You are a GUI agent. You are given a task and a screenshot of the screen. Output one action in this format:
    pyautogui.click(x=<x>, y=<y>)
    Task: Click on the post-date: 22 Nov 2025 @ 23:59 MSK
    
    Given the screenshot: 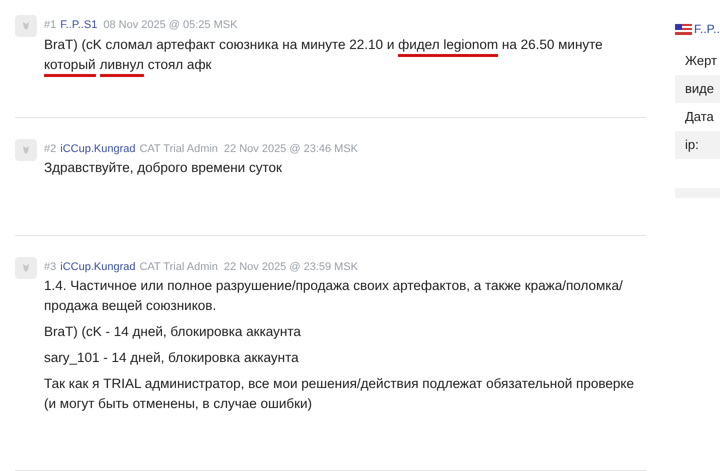 What is the action you would take?
    pyautogui.click(x=291, y=267)
    